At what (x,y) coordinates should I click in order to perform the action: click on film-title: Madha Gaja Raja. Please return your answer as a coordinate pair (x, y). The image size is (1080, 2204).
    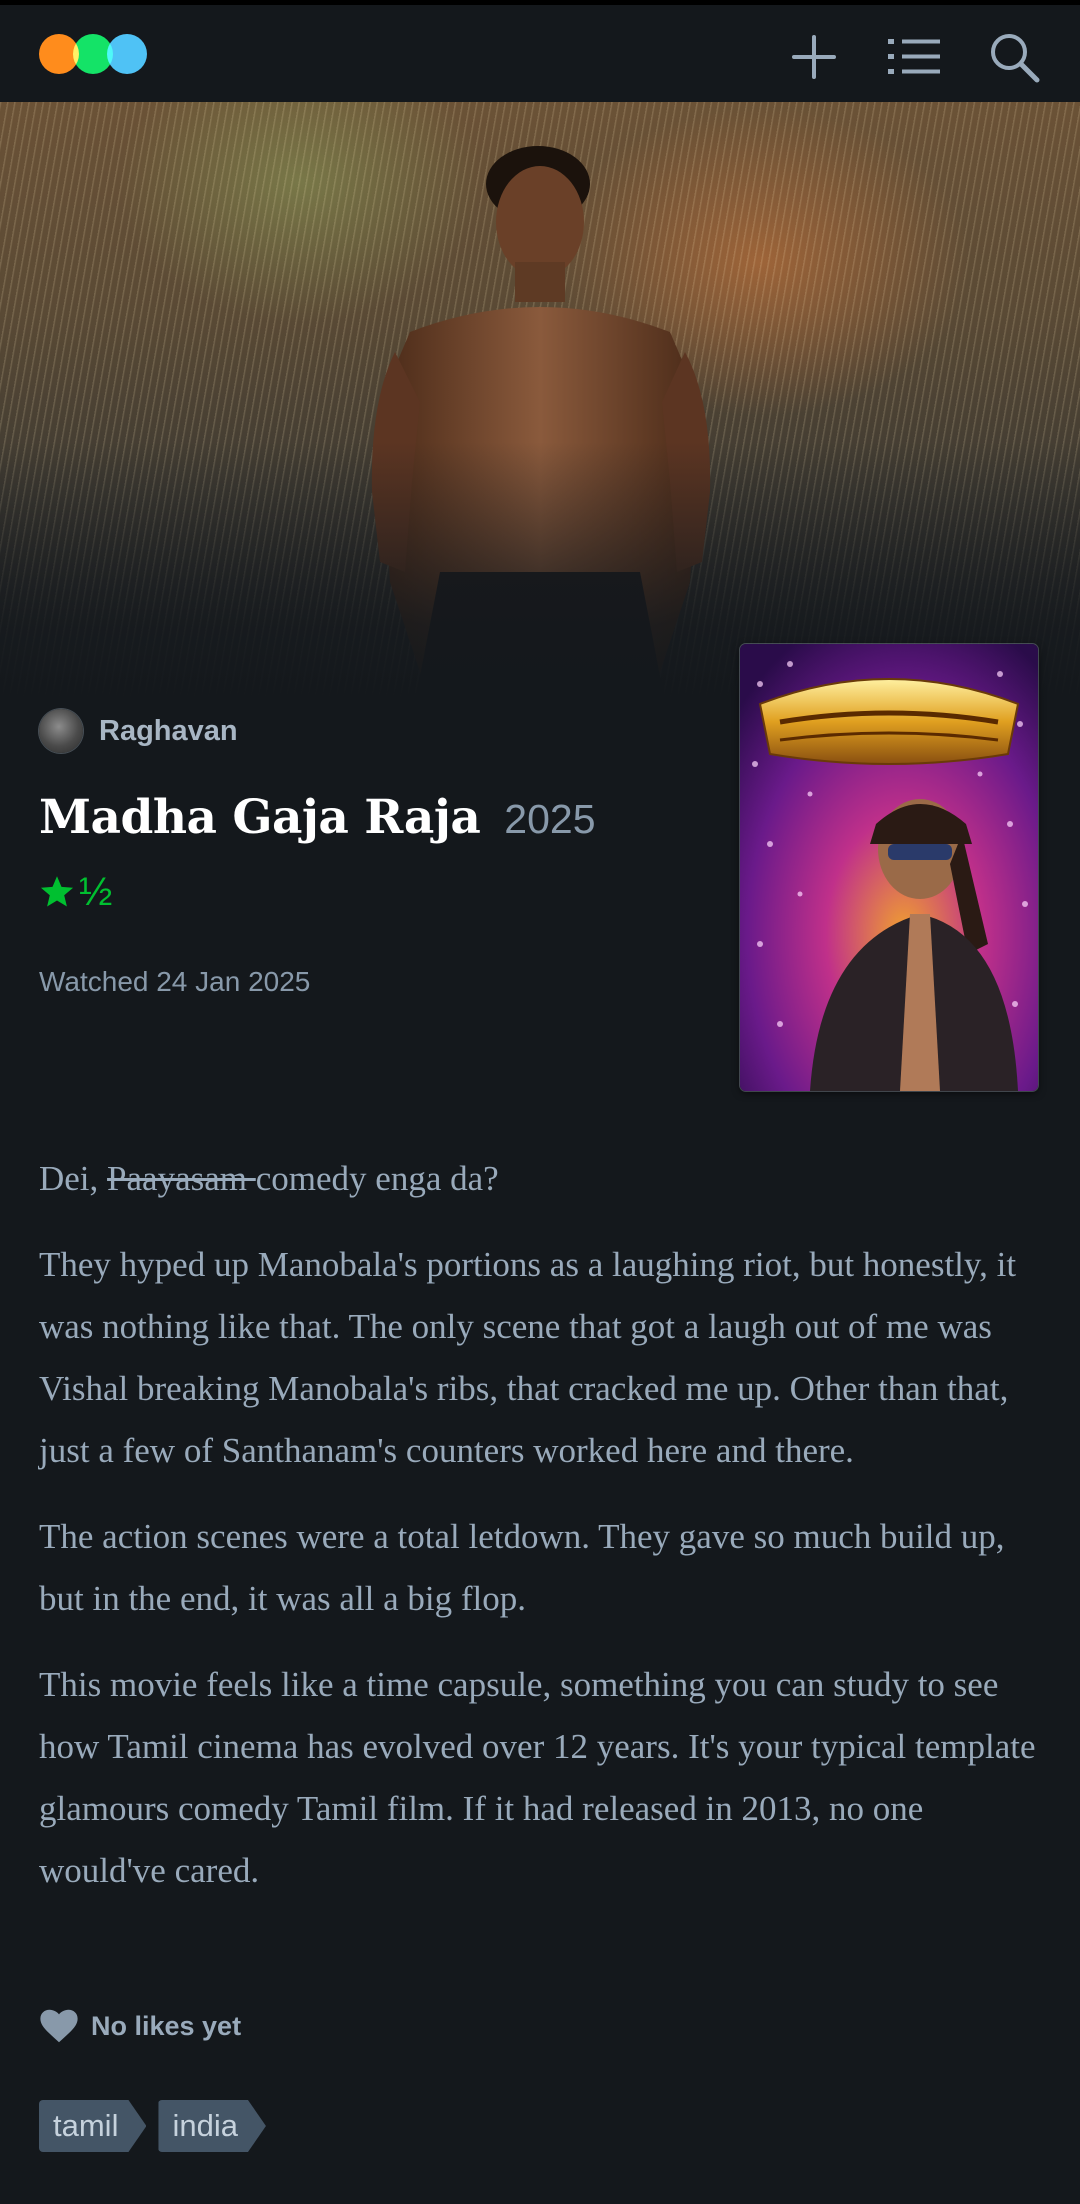
    Looking at the image, I should click on (260, 817).